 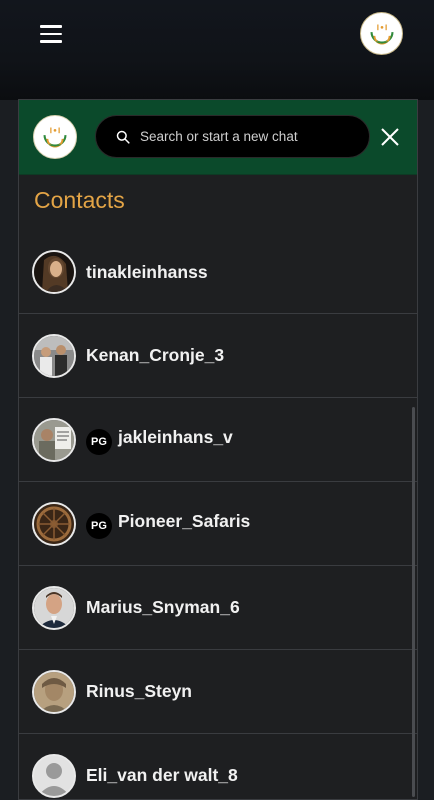 I want to click on panel-header, so click(x=218, y=137).